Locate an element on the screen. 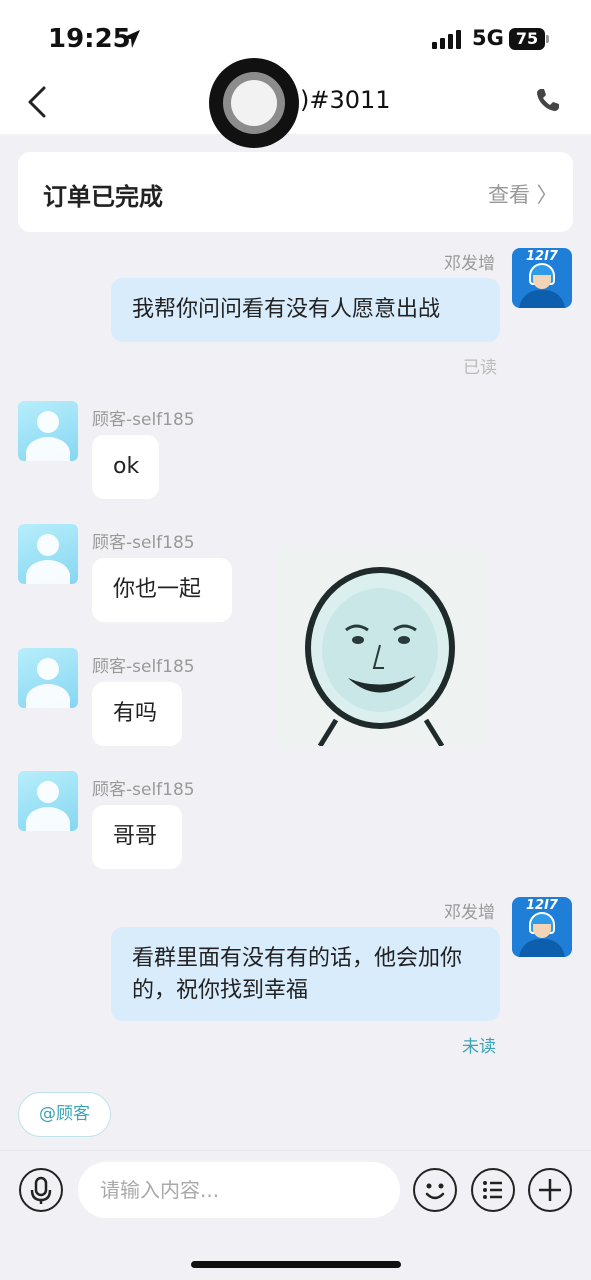 This screenshot has width=591, height=1280. network-type: 5G is located at coordinates (488, 38).